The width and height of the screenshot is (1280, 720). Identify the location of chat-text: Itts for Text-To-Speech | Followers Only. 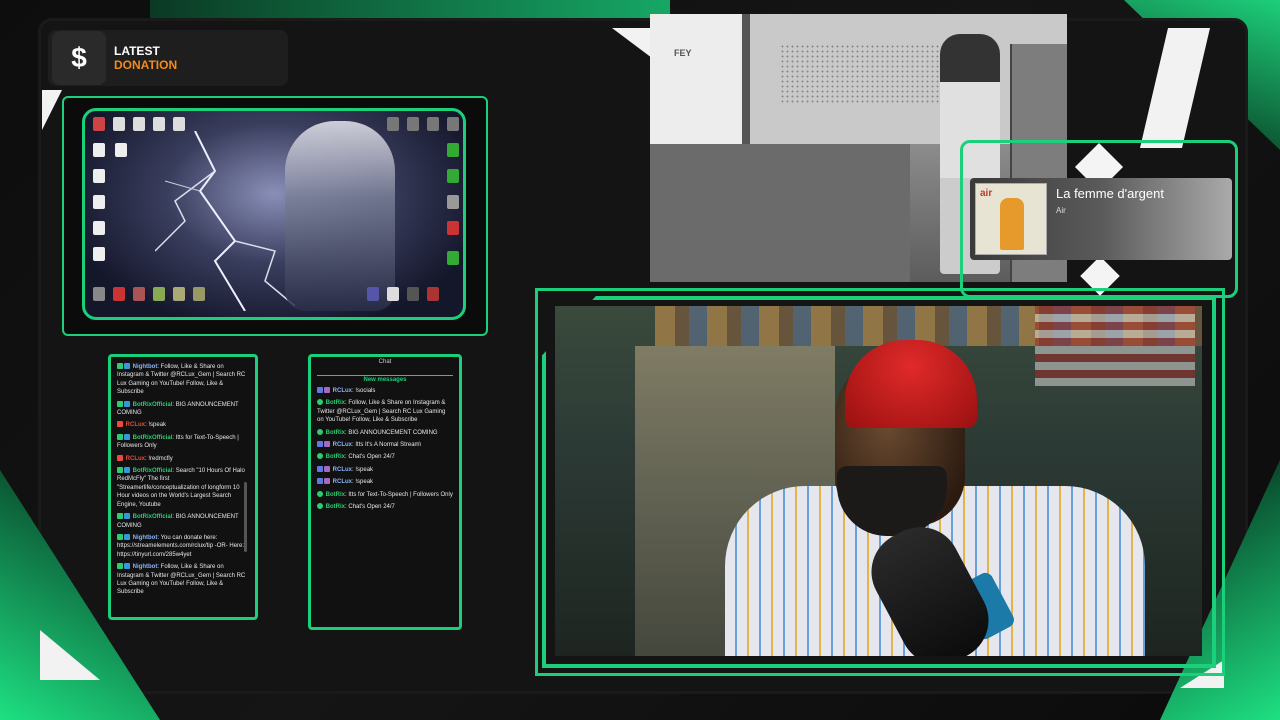
(400, 494).